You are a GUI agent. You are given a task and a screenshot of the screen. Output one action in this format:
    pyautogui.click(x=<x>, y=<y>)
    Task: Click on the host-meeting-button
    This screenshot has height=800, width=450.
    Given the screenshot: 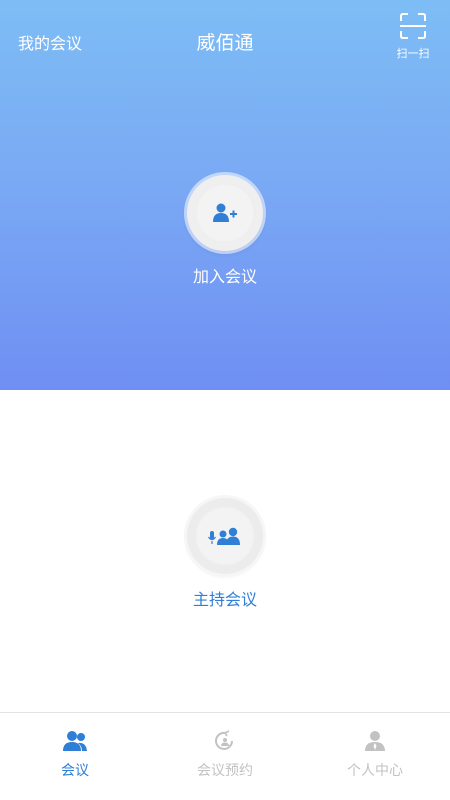 What is the action you would take?
    pyautogui.click(x=225, y=536)
    